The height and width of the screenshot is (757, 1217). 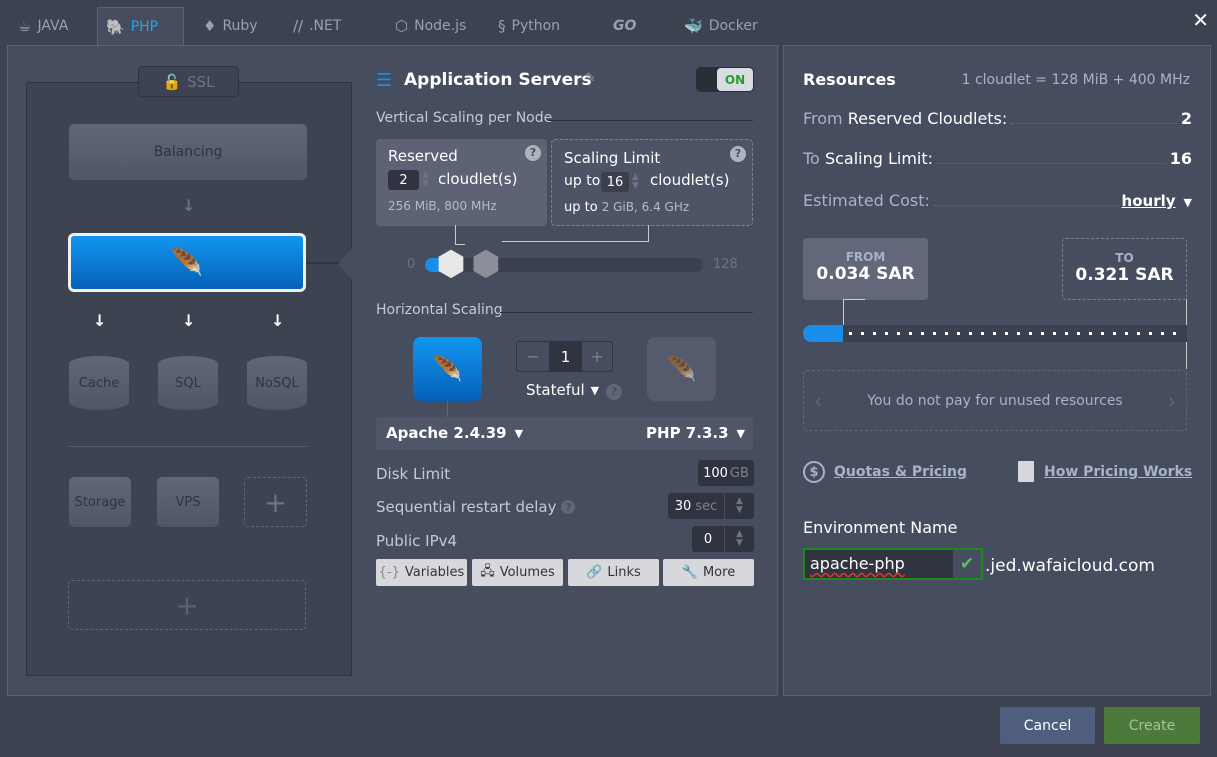 I want to click on increment-button: +, so click(x=597, y=356).